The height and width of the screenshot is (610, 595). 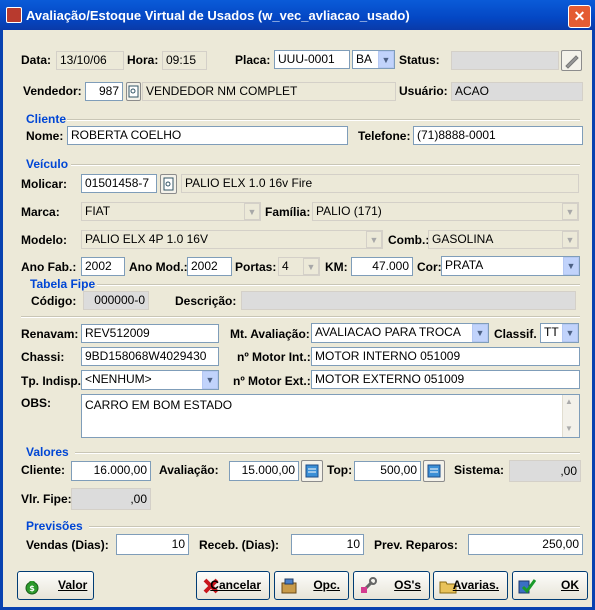 What do you see at coordinates (239, 545) in the screenshot?
I see `receb-dias-label: Receb. (Dias):` at bounding box center [239, 545].